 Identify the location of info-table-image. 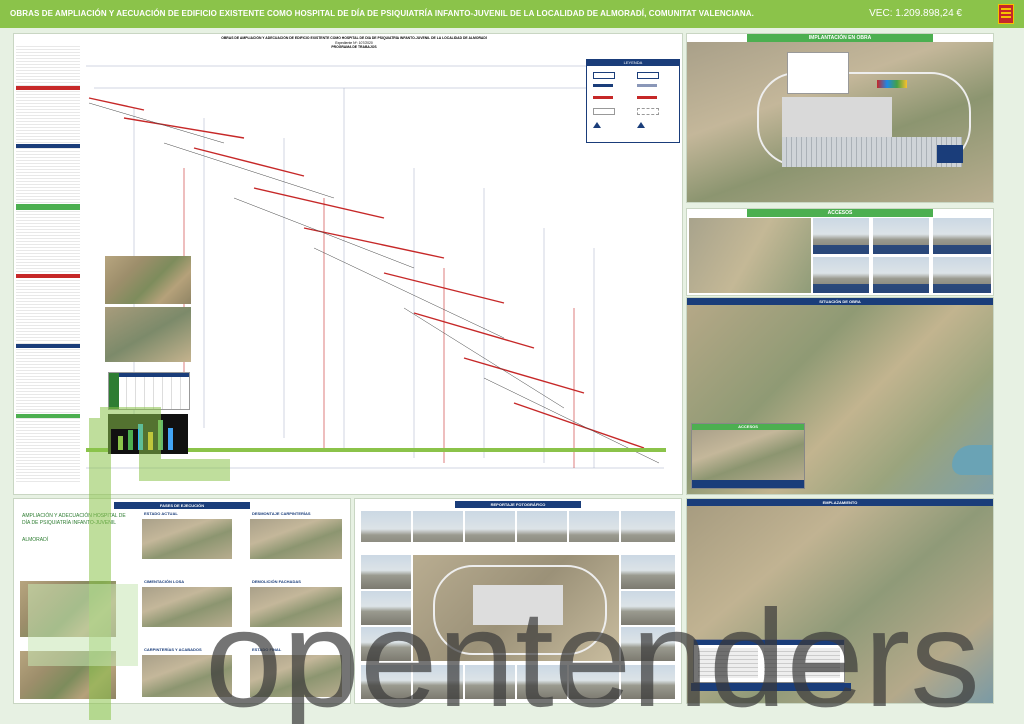
(149, 391).